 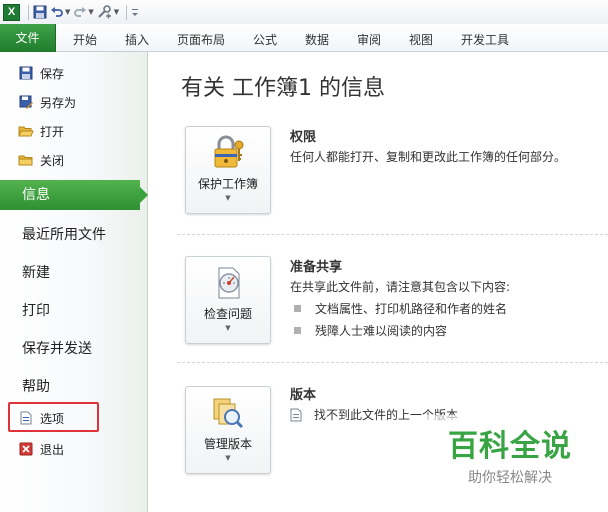 I want to click on folder-open-icon, so click(x=26, y=131).